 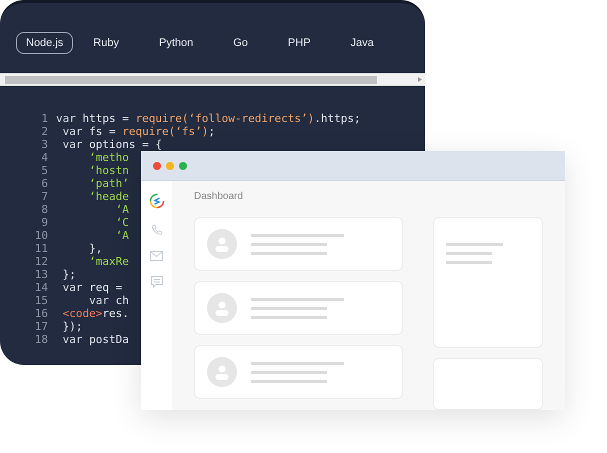 I want to click on language-tab: Java, so click(x=362, y=43).